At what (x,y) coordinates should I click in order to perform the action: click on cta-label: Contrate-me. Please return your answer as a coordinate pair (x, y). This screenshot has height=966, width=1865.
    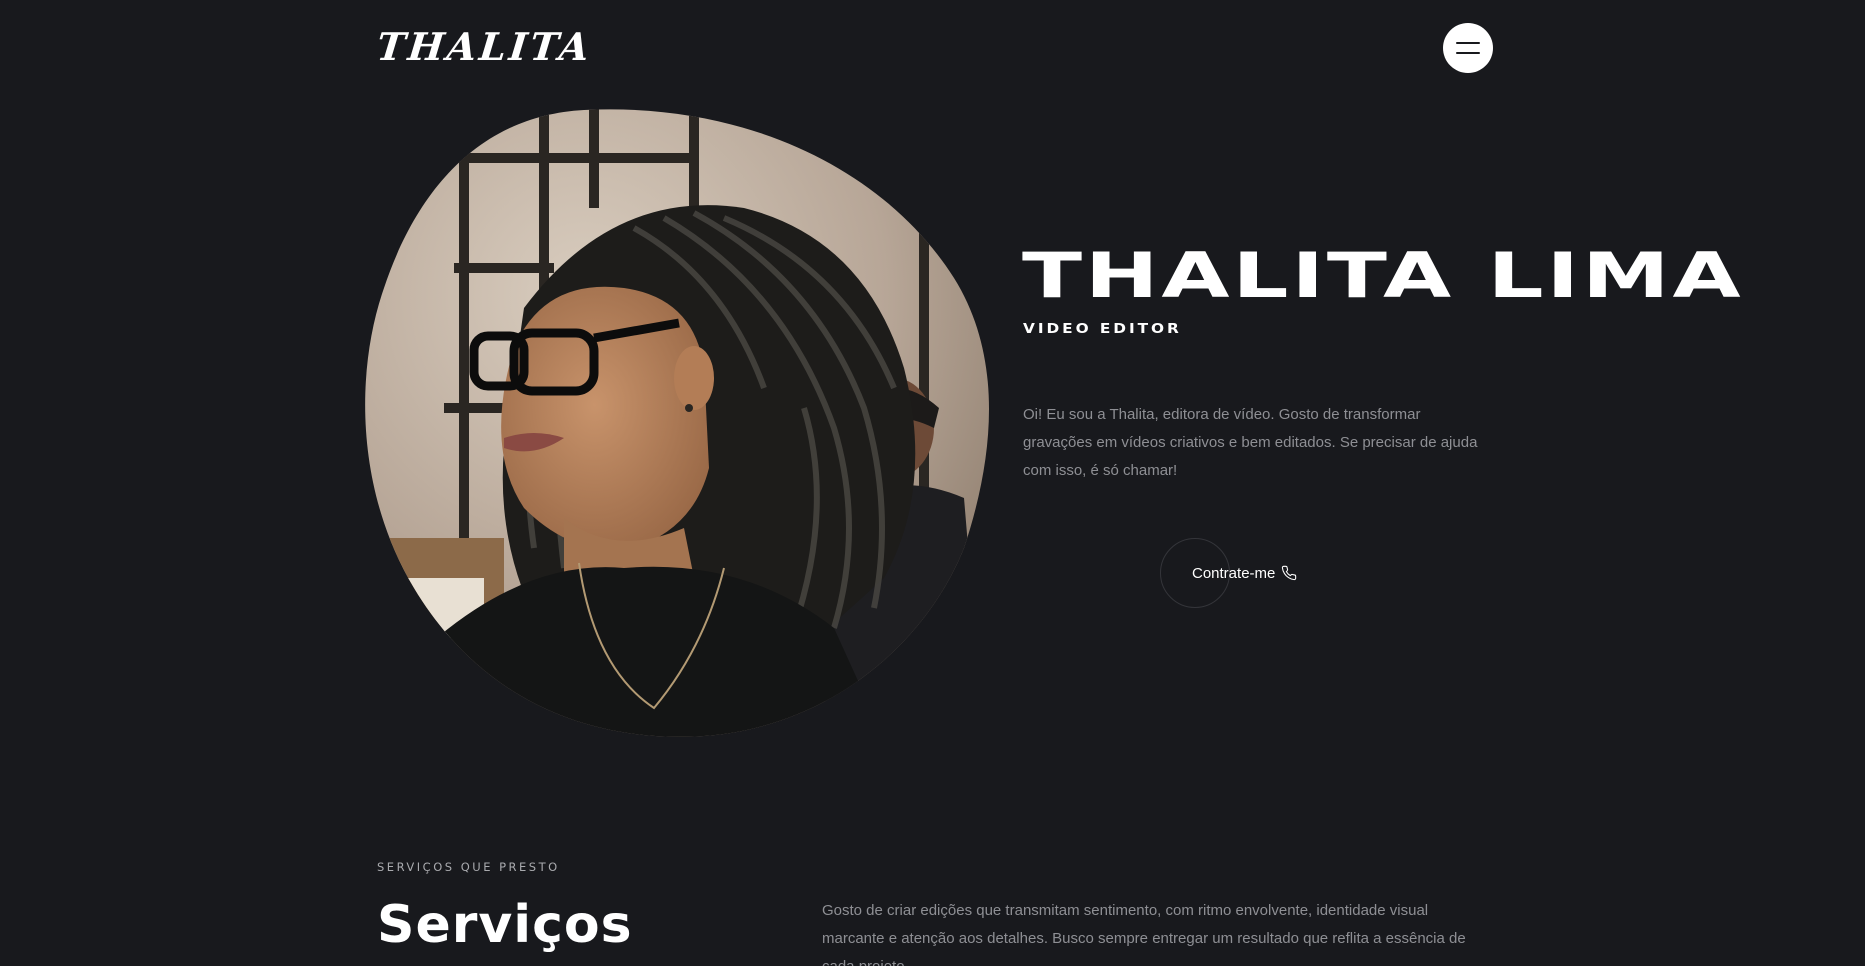
    Looking at the image, I should click on (1234, 573).